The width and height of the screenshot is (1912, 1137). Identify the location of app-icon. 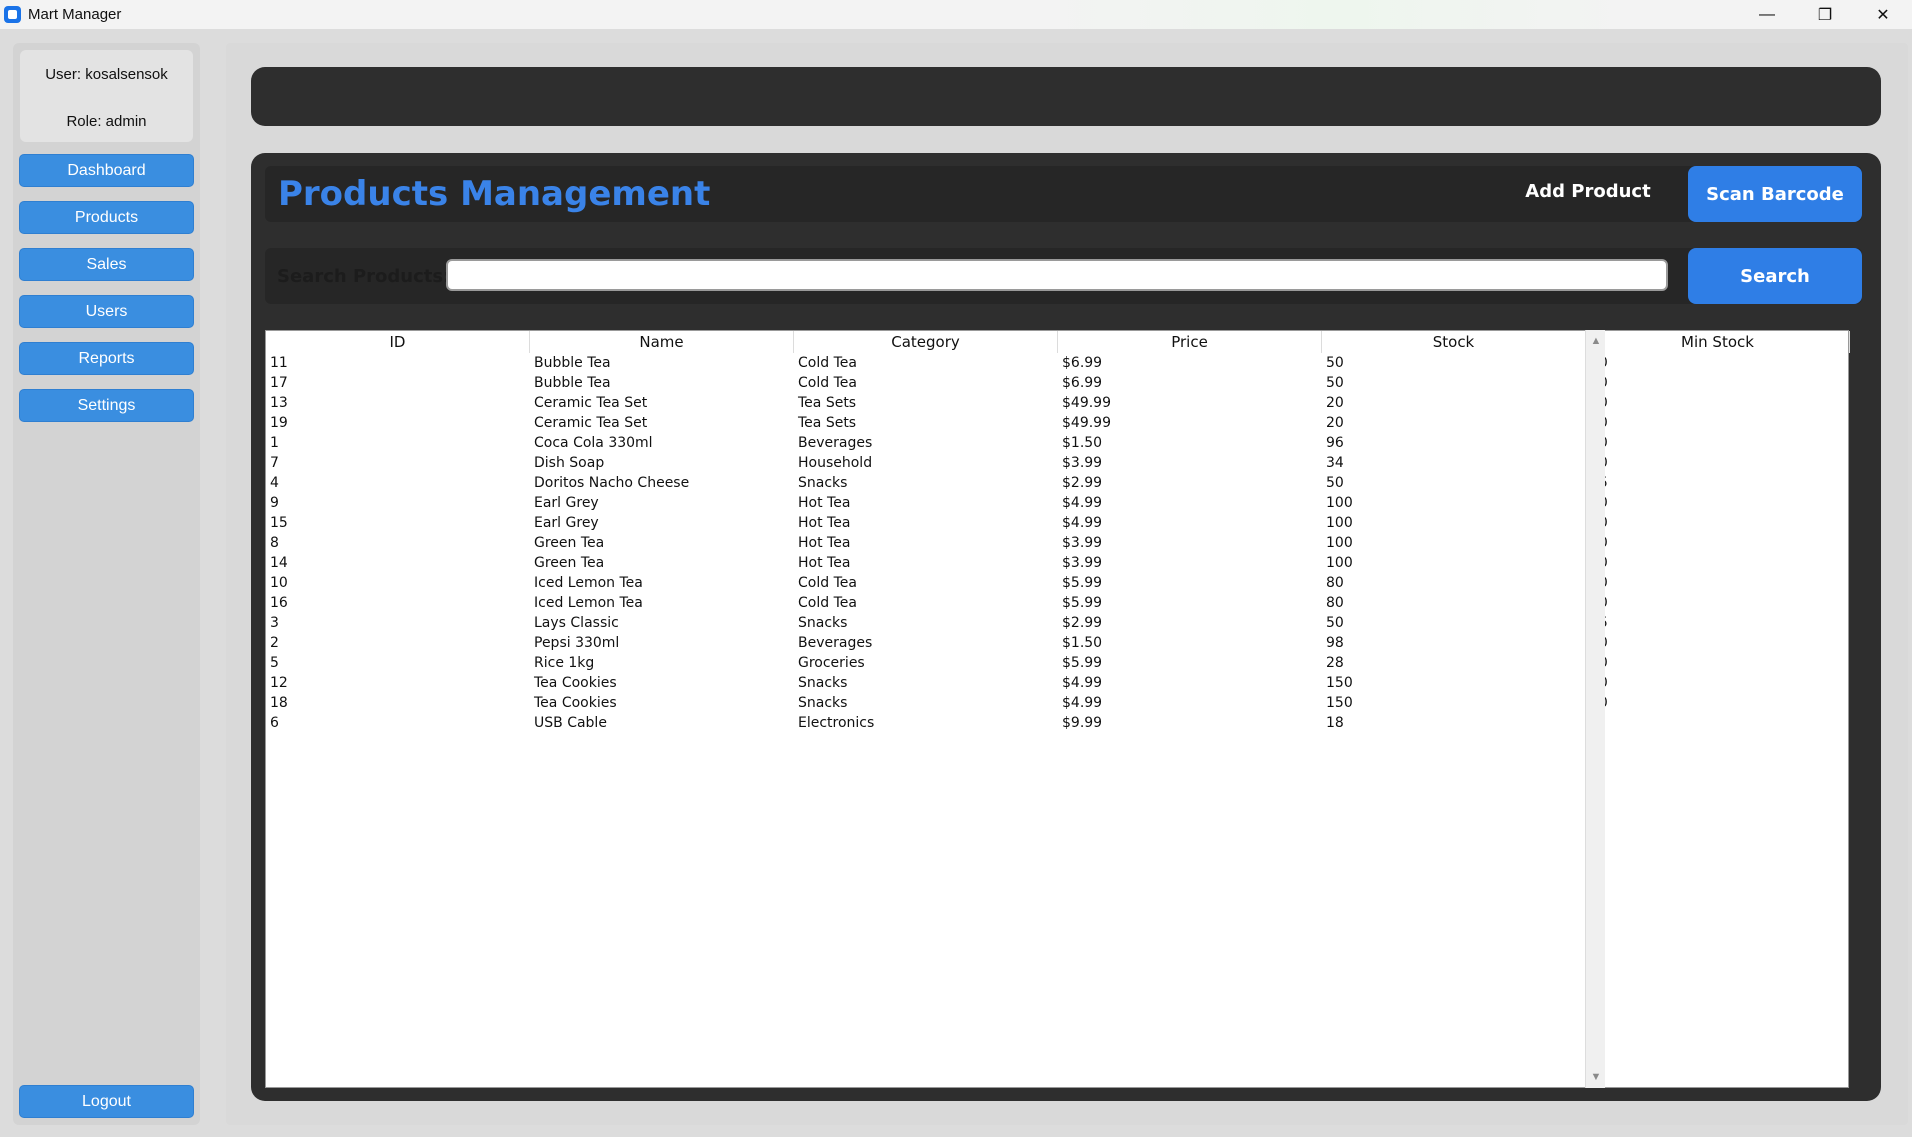
(12, 14).